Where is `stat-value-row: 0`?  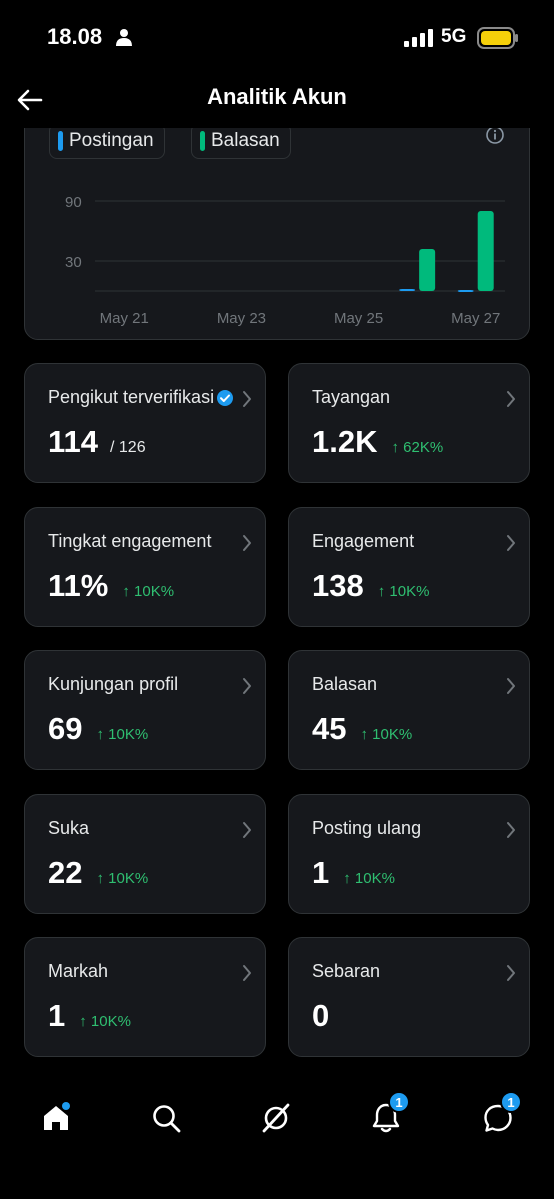 stat-value-row: 0 is located at coordinates (320, 1016).